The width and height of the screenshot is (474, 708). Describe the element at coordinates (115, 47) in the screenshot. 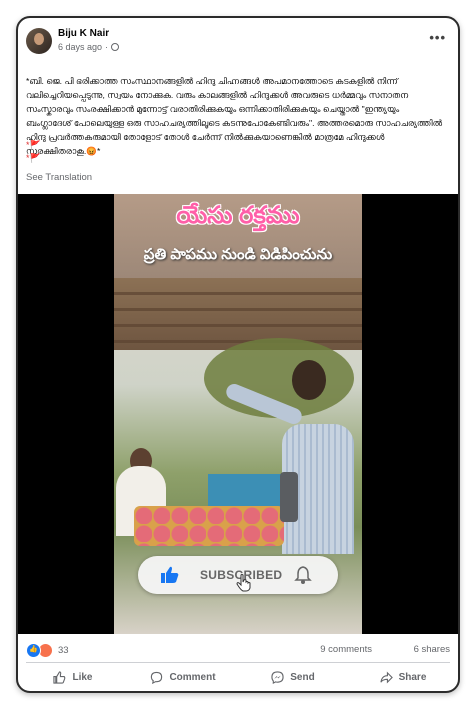

I see `globe-icon` at that location.